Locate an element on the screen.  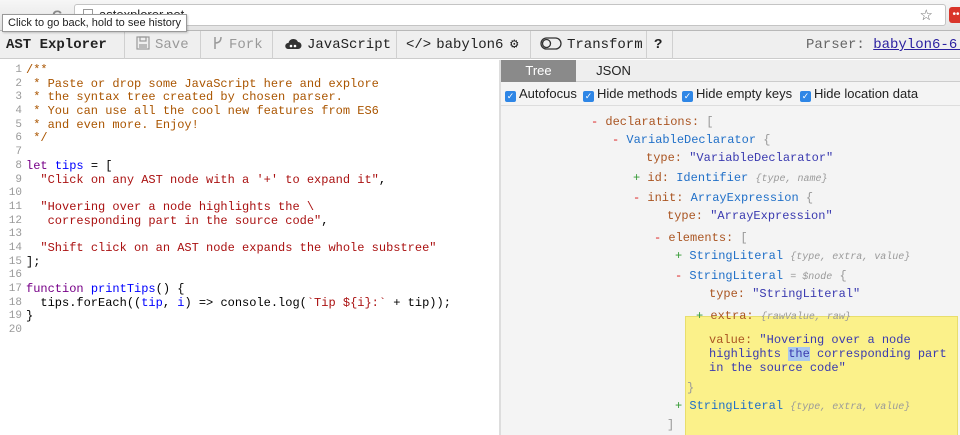
code-line: /** is located at coordinates (37, 70).